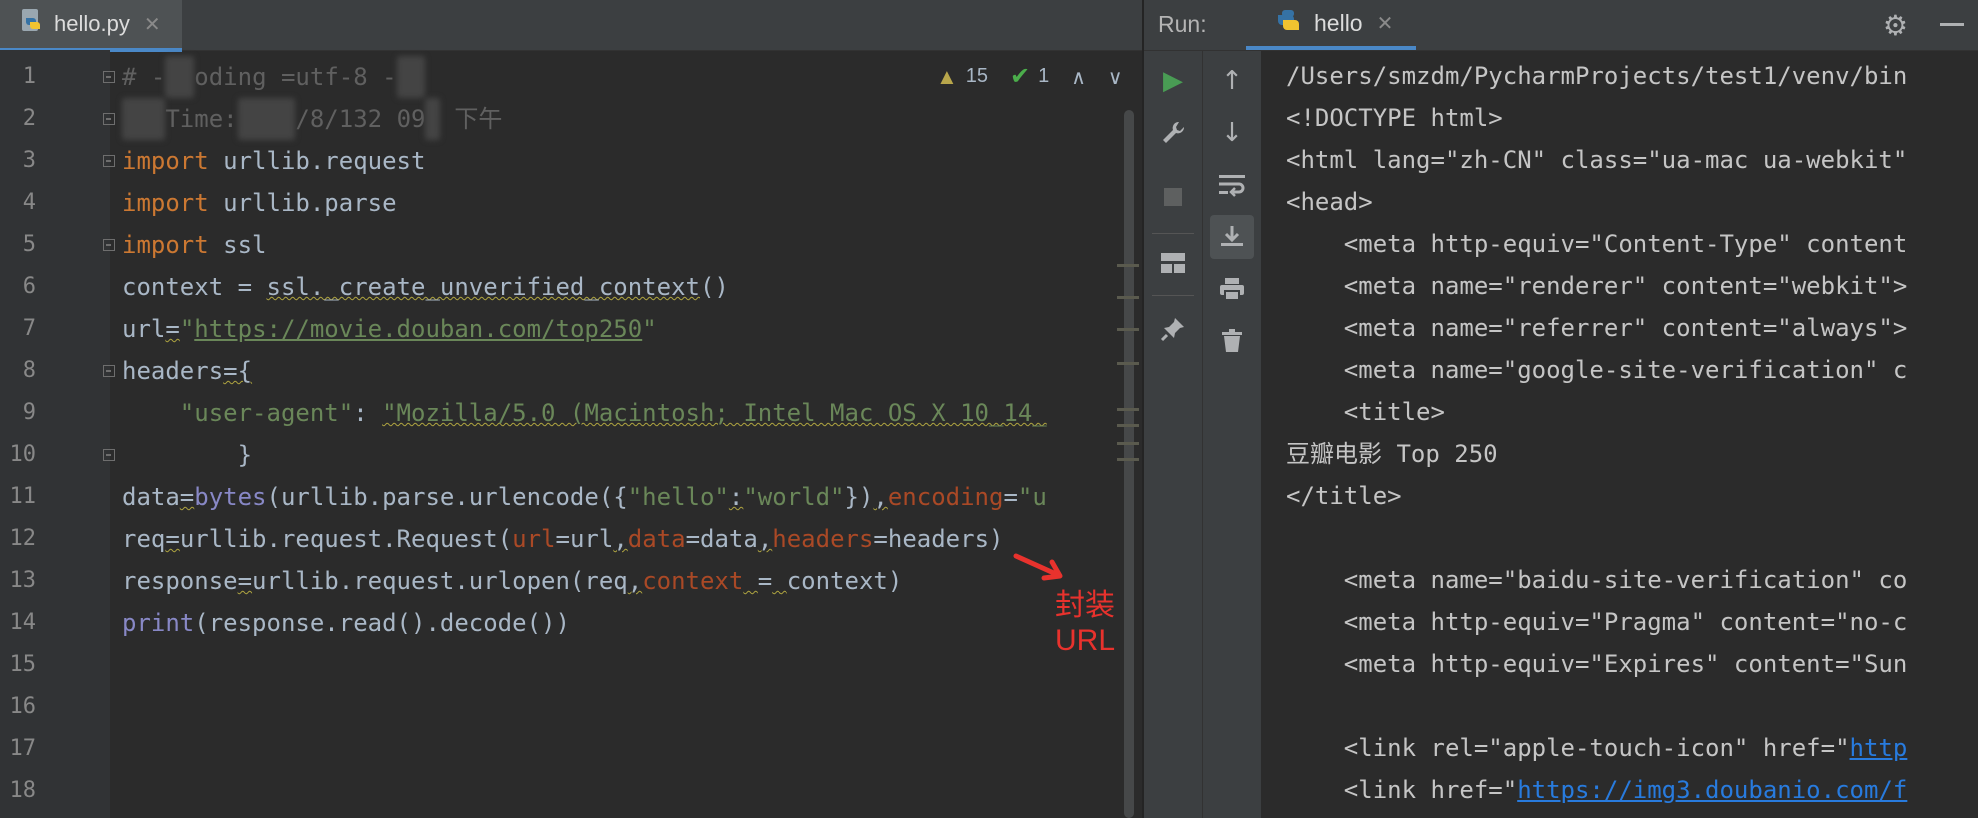 This screenshot has height=818, width=1978. Describe the element at coordinates (1173, 81) in the screenshot. I see `run-icon: ▶` at that location.